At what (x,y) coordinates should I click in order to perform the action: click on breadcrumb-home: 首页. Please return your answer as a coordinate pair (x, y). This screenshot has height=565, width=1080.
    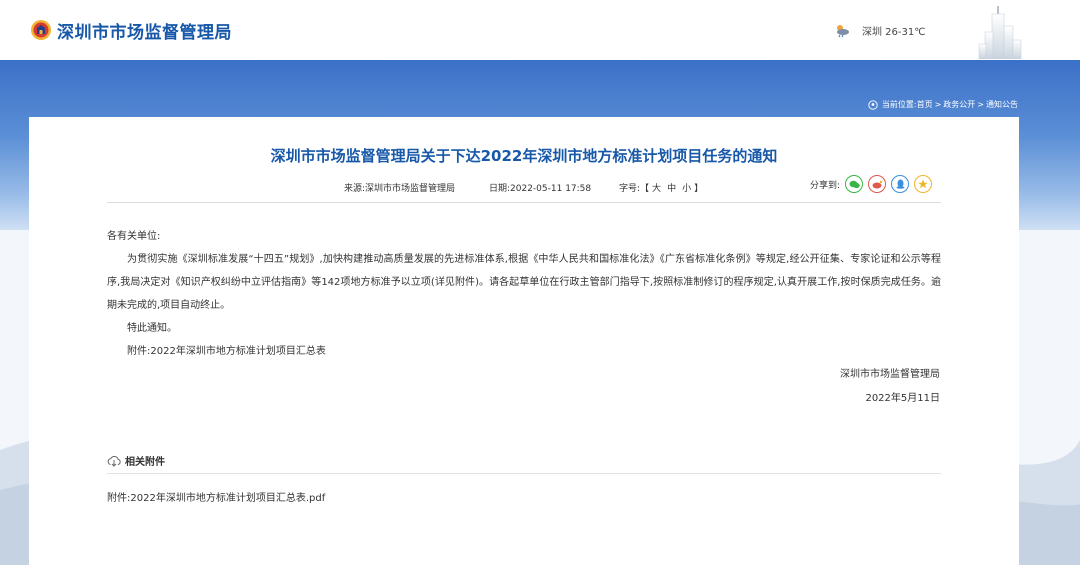
    Looking at the image, I should click on (925, 104).